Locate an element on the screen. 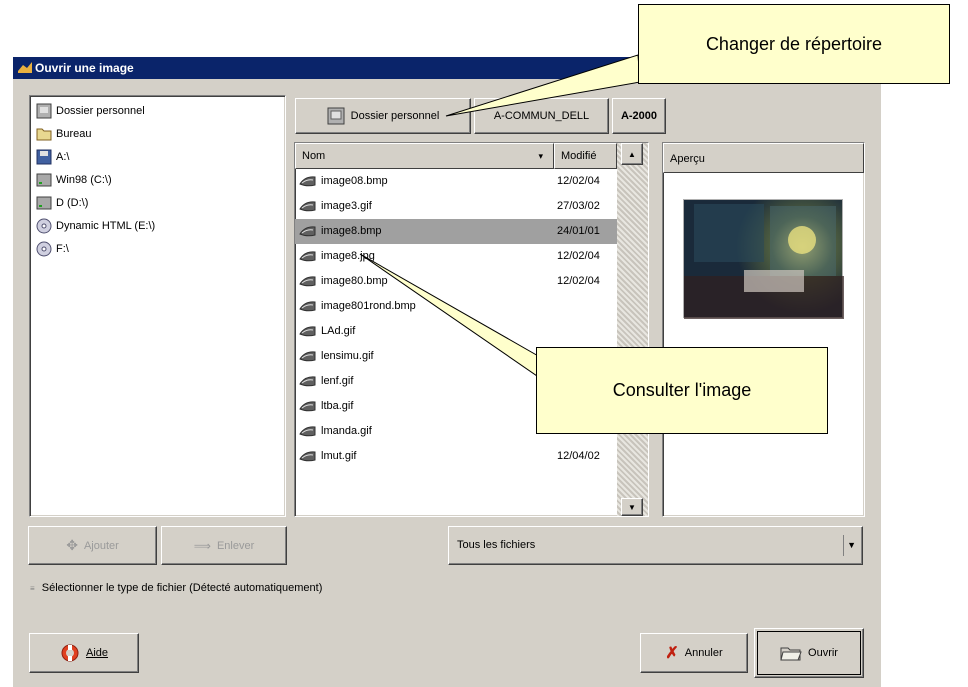 This screenshot has width=968, height=687. callout-pointer-view-image is located at coordinates (450, 316).